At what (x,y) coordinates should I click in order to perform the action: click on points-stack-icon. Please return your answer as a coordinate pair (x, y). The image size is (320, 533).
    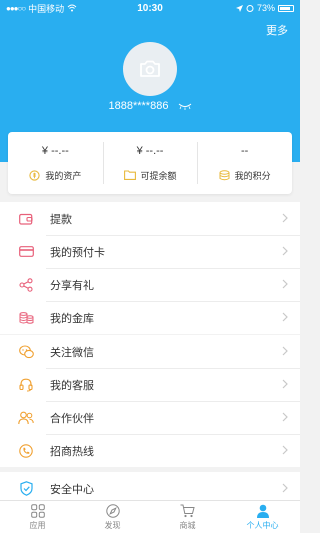
    Looking at the image, I should click on (224, 174).